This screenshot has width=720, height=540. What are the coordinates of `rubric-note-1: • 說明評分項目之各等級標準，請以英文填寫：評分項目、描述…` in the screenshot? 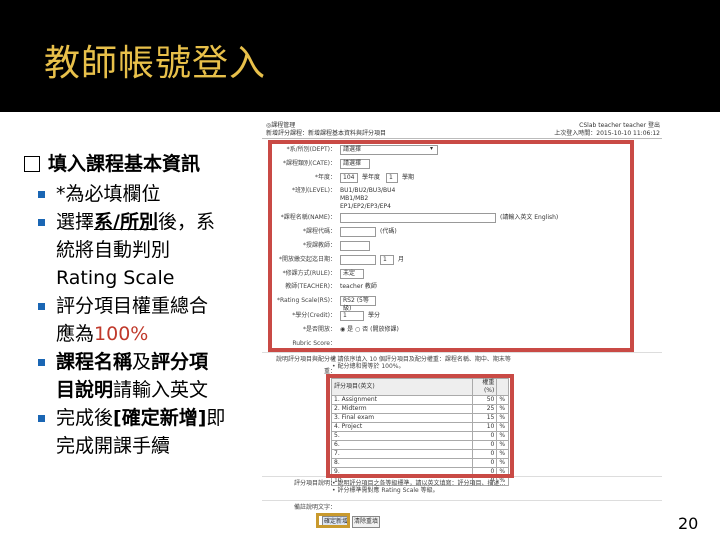 It's located at (419, 483).